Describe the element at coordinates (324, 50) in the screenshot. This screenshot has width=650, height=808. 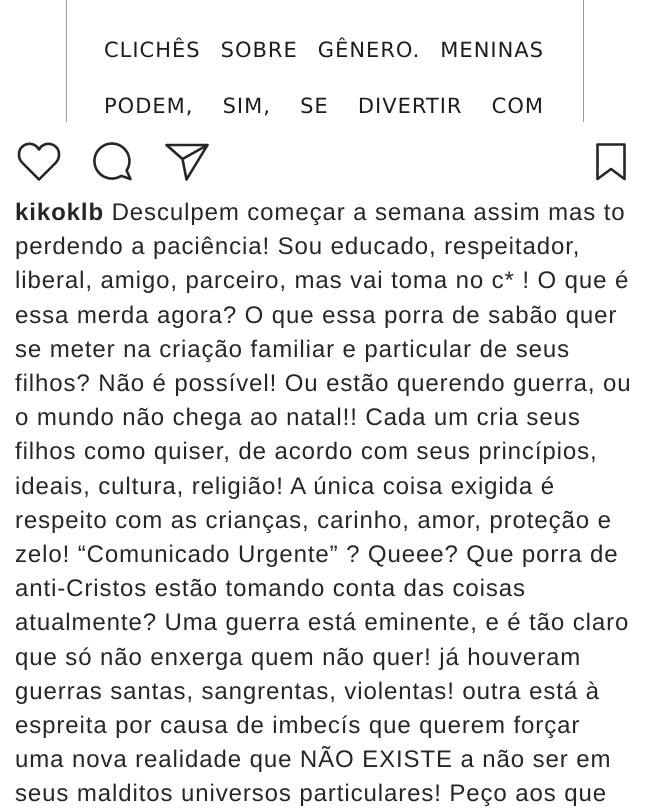
I see `document-text-line: CLICHÊS SOBRE GÊNERO. MENINAS` at that location.